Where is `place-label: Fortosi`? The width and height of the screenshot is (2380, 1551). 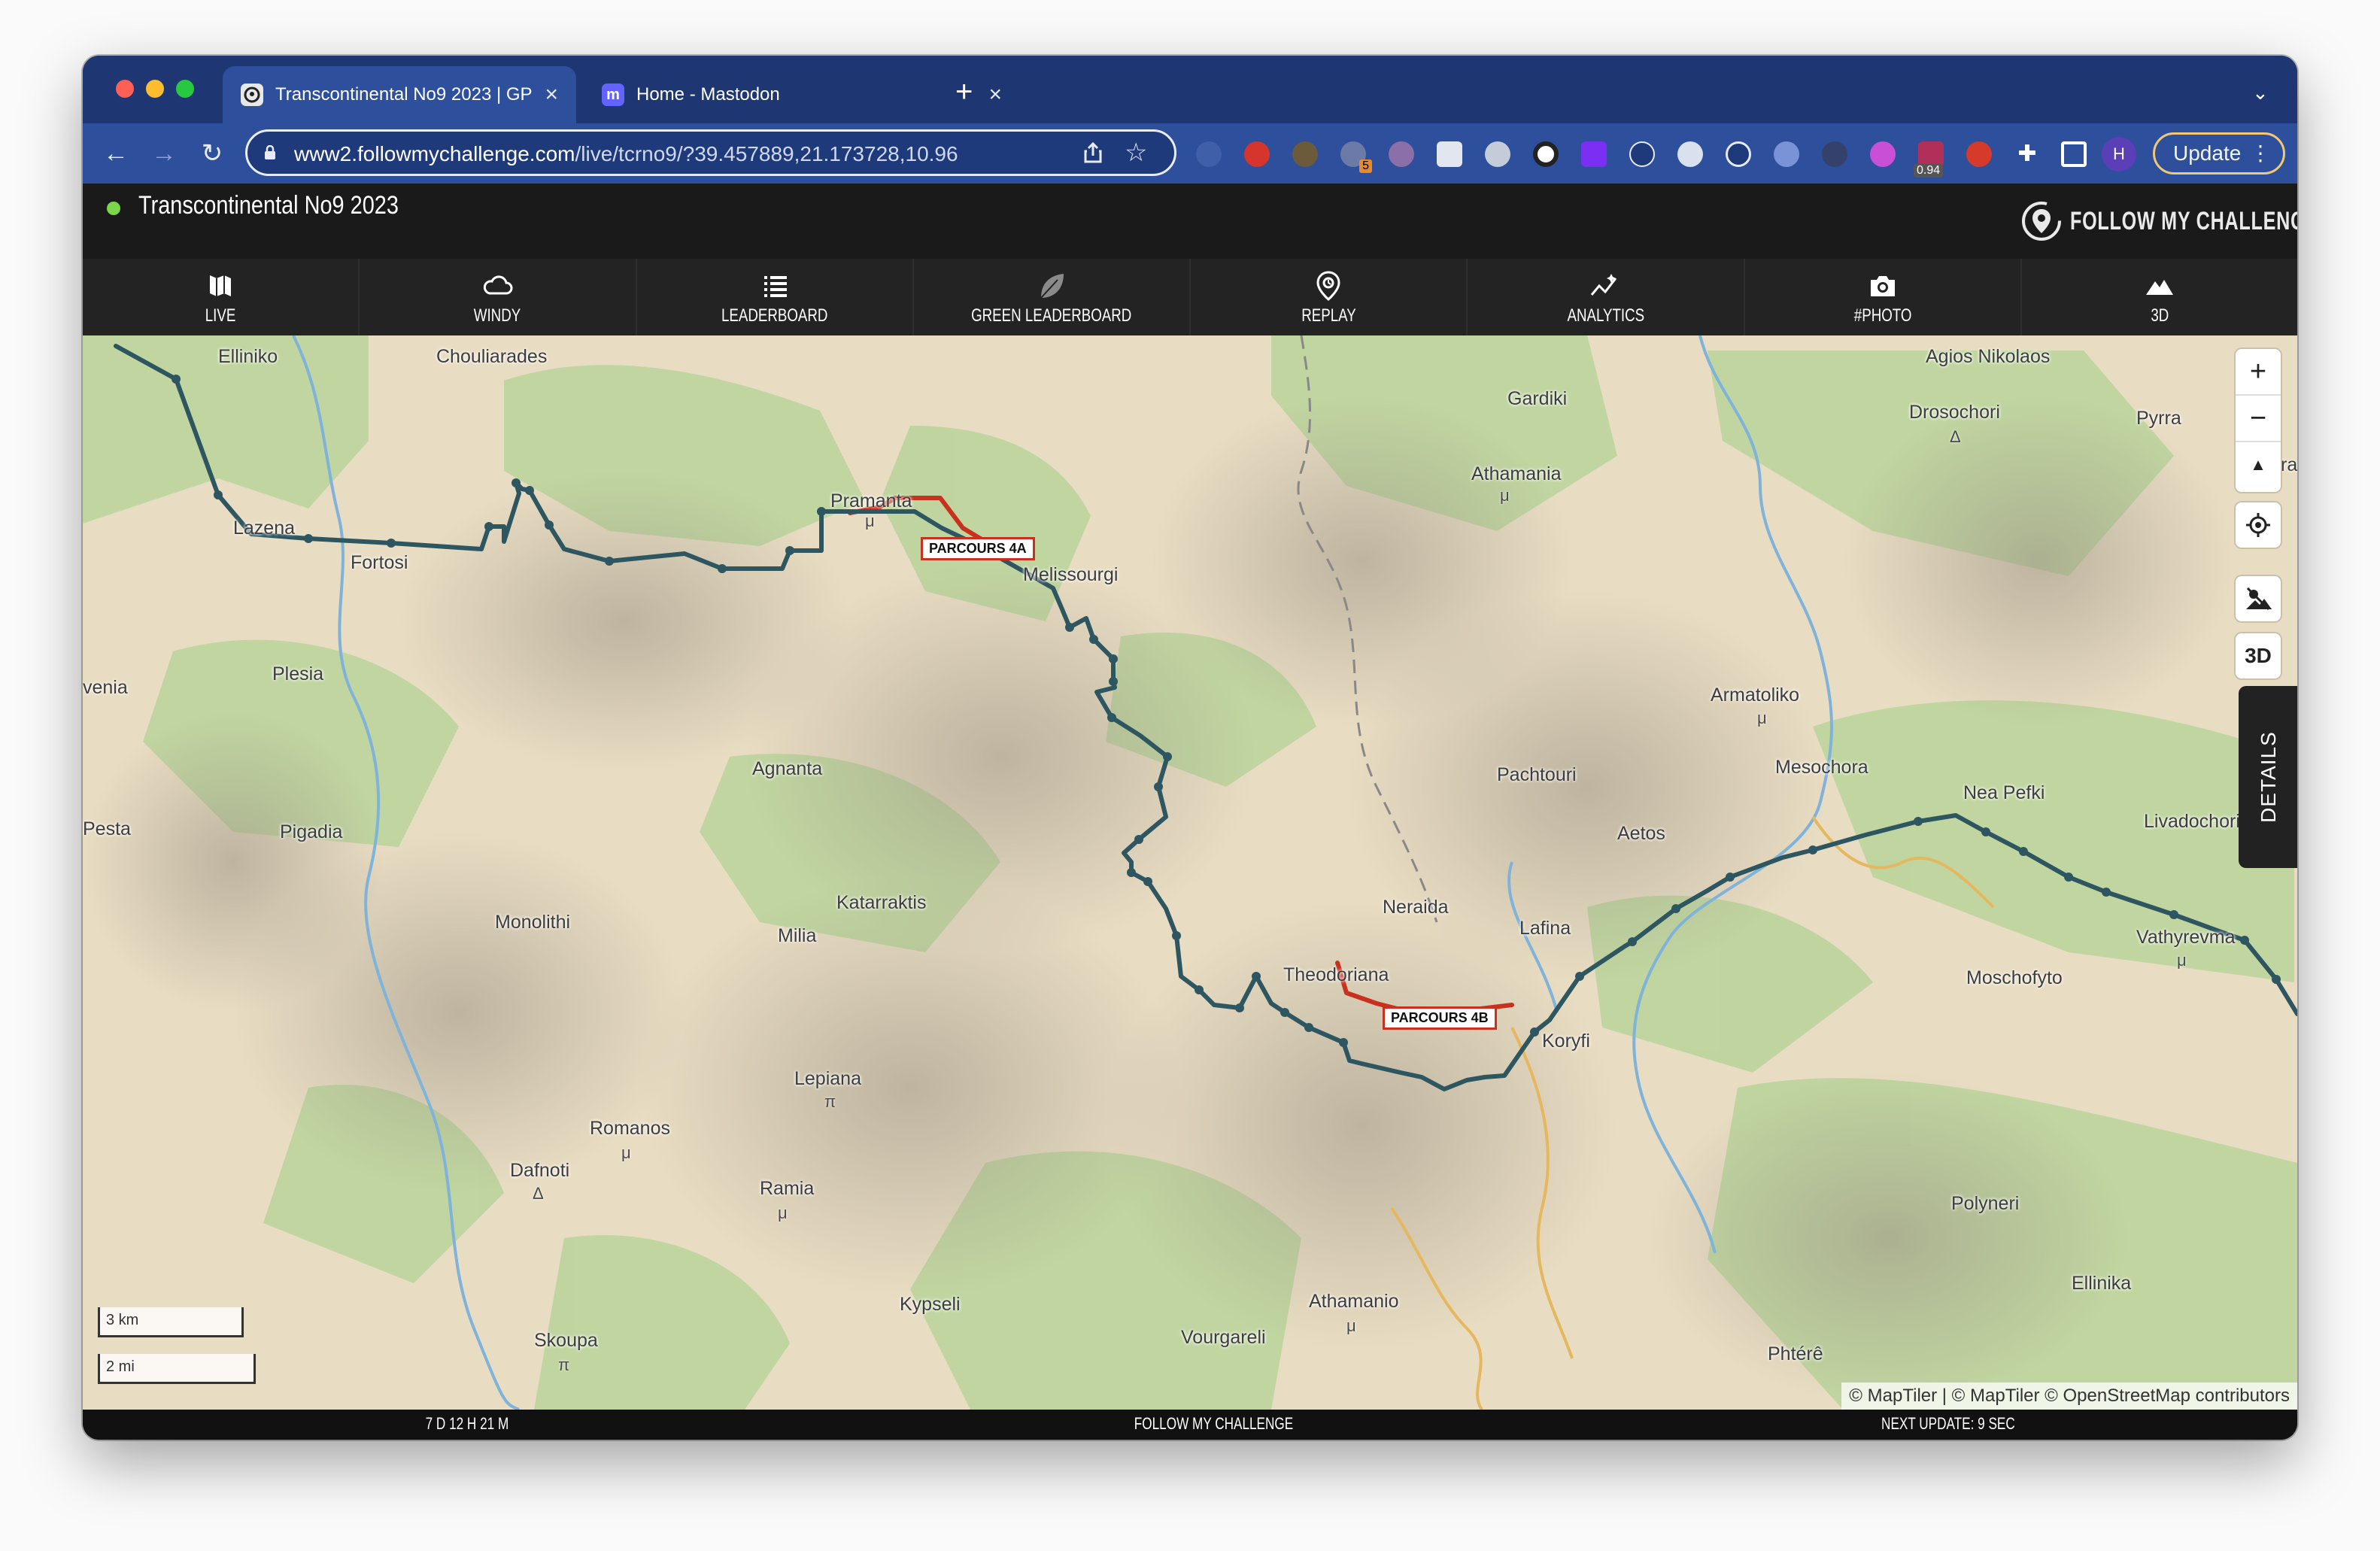
place-label: Fortosi is located at coordinates (379, 562).